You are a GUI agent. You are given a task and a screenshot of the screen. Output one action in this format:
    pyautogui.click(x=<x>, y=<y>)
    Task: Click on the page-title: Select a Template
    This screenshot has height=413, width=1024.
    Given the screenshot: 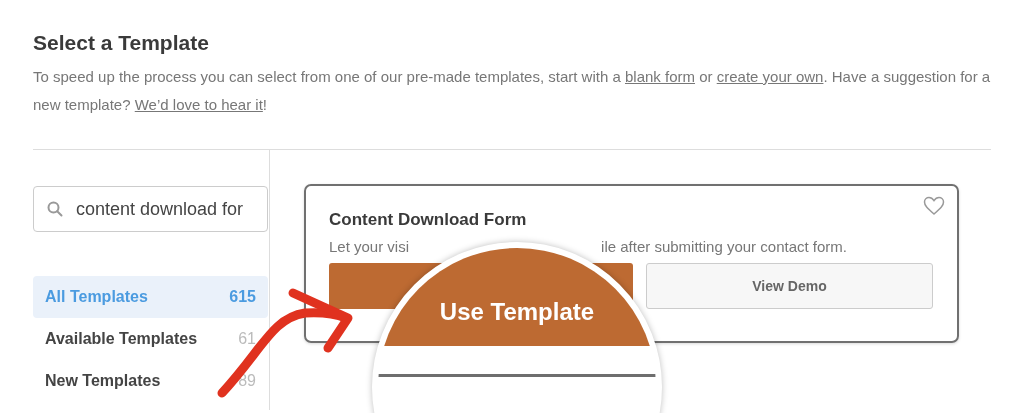 What is the action you would take?
    pyautogui.click(x=121, y=42)
    